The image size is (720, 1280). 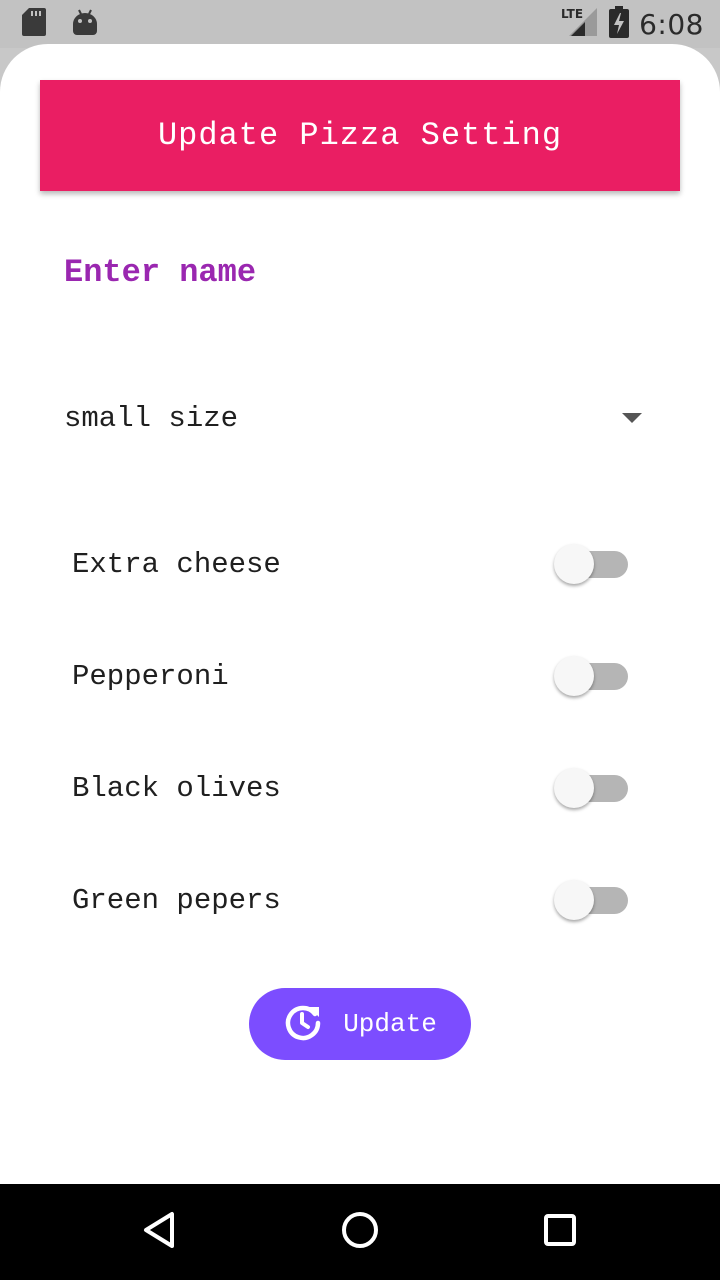 I want to click on android-icon, so click(x=85, y=24).